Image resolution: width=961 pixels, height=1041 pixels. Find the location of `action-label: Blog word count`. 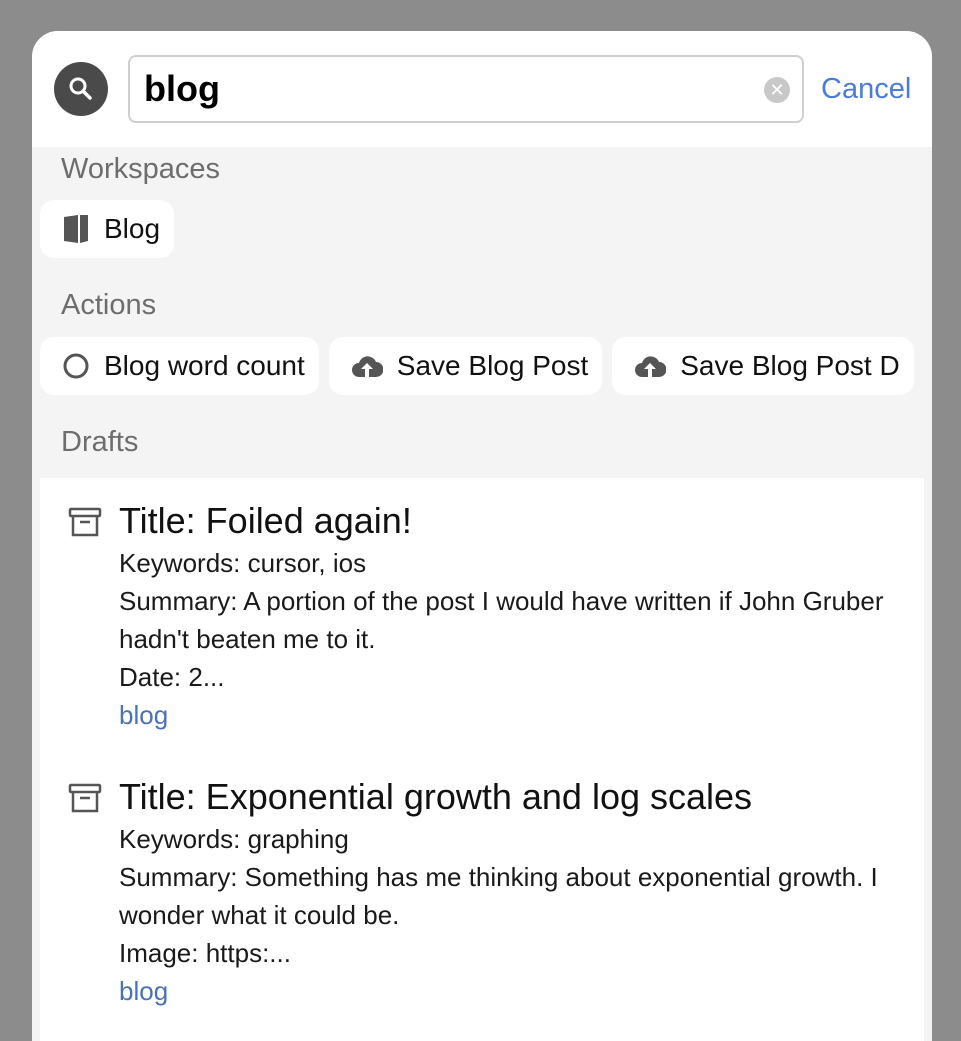

action-label: Blog word count is located at coordinates (204, 365).